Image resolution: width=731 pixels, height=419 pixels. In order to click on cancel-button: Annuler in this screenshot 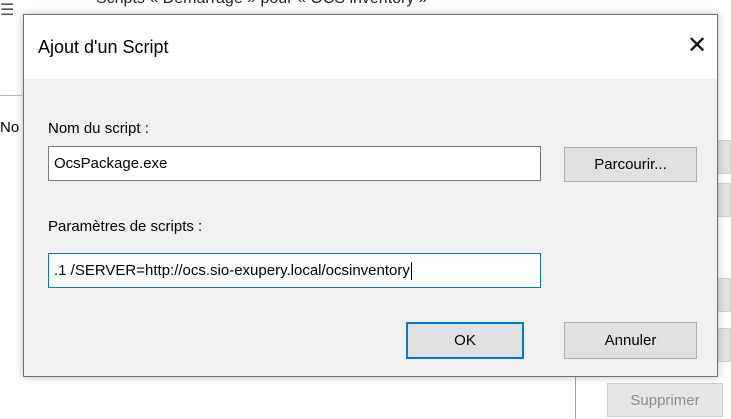, I will do `click(630, 340)`.